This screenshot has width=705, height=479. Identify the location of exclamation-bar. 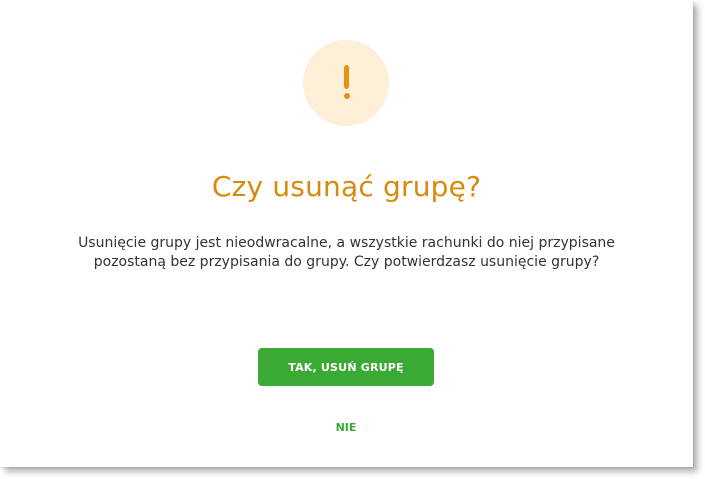
(346, 77).